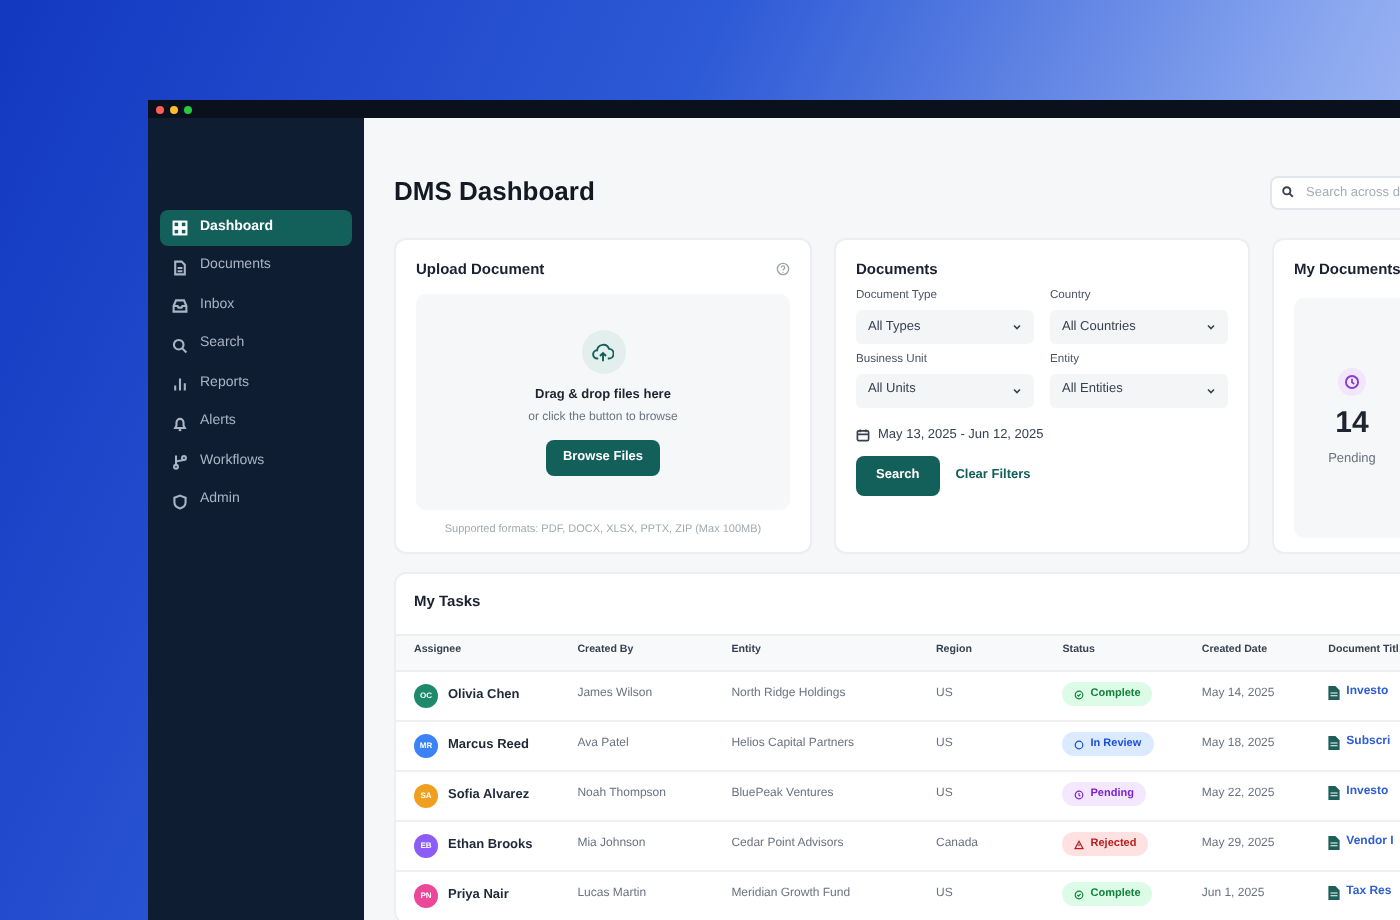  I want to click on bell-icon, so click(180, 423).